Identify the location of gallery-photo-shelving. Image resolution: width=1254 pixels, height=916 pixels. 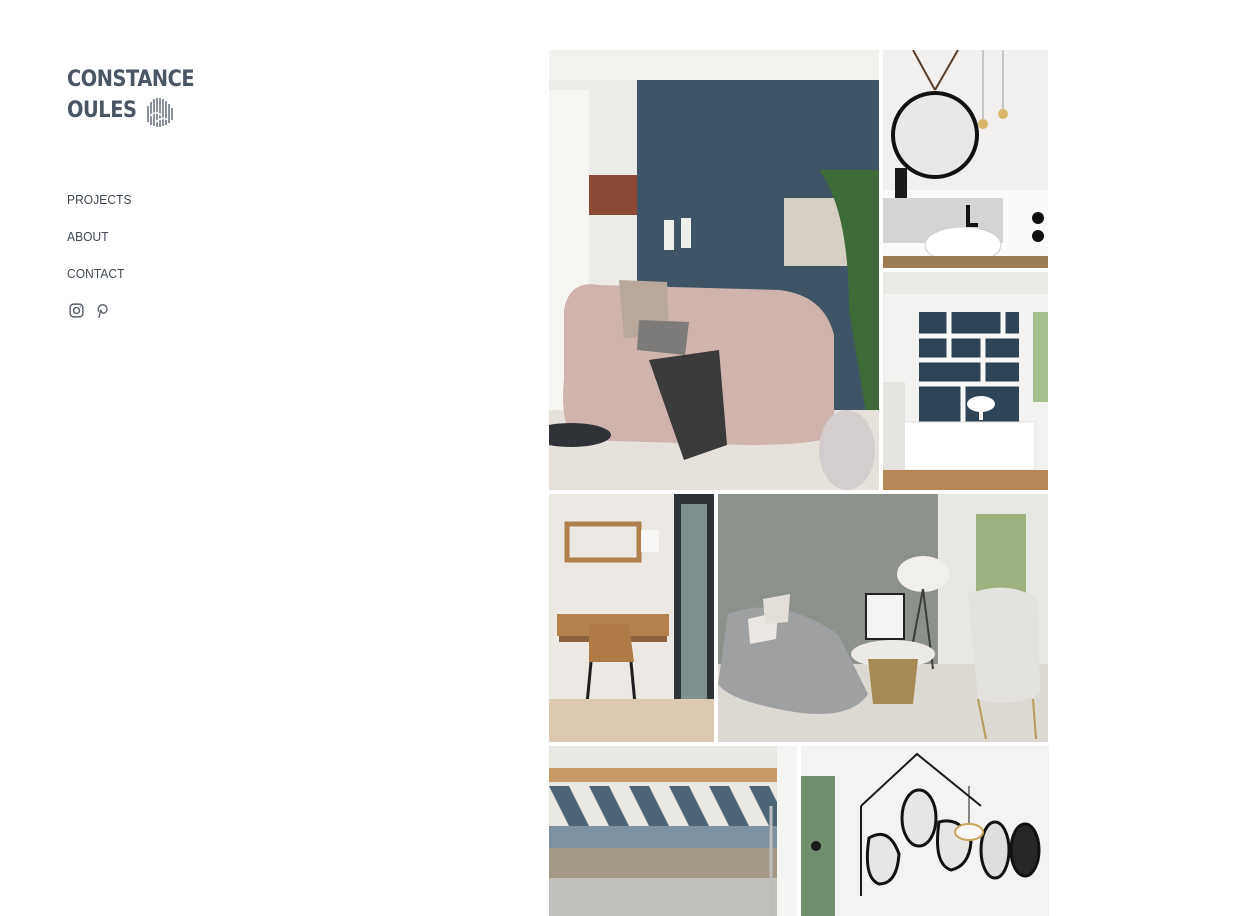
(965, 381).